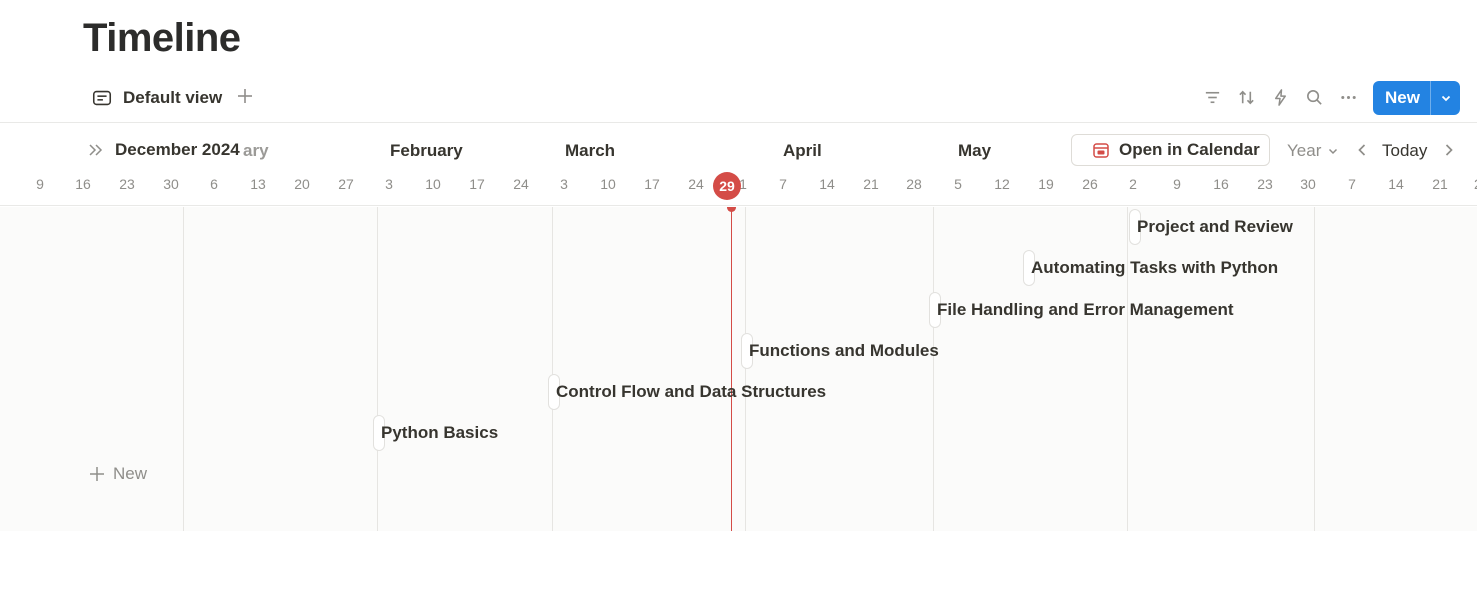 The image size is (1477, 598). Describe the element at coordinates (802, 150) in the screenshot. I see `month-label: April` at that location.